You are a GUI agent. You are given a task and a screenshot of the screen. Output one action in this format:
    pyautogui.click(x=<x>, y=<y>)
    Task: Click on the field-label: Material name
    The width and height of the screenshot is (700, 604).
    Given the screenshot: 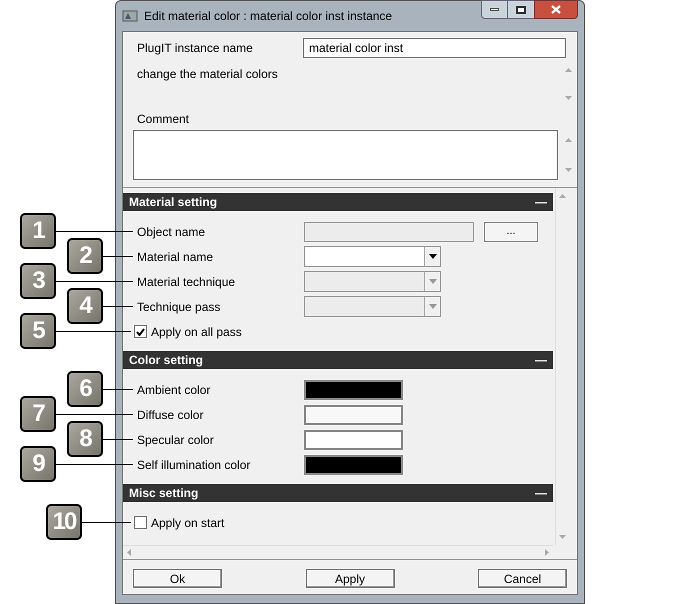 What is the action you would take?
    pyautogui.click(x=175, y=257)
    